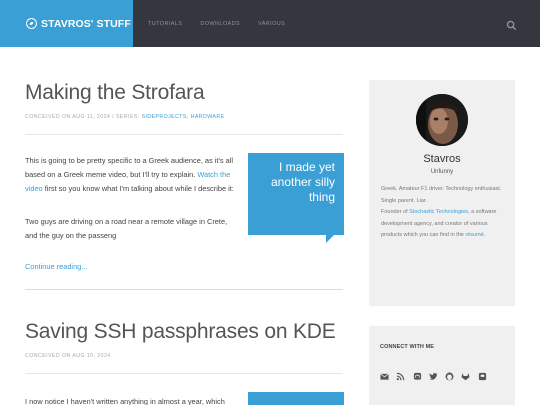 This screenshot has width=540, height=405. Describe the element at coordinates (395, 212) in the screenshot. I see `bio-text: Founder of` at that location.